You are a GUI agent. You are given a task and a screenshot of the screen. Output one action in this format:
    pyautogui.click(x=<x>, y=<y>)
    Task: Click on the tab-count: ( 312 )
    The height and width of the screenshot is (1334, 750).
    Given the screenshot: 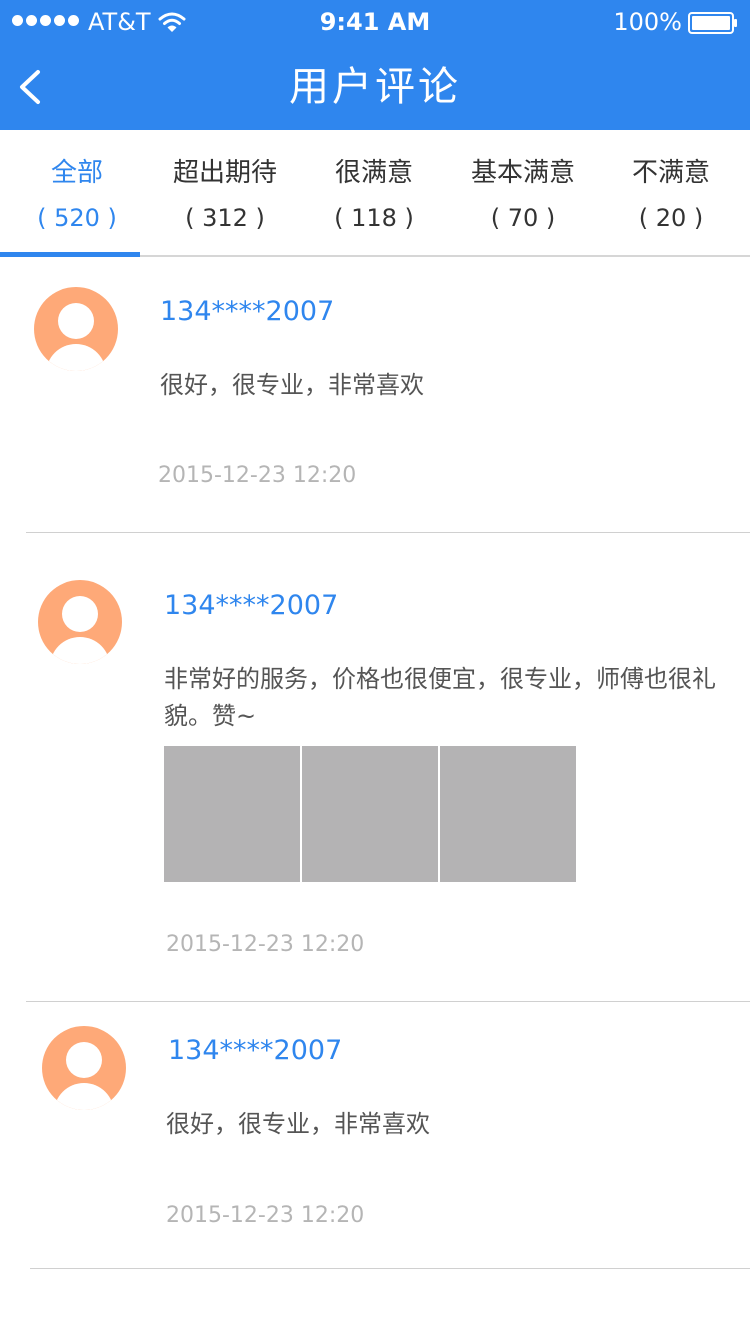 What is the action you would take?
    pyautogui.click(x=225, y=218)
    